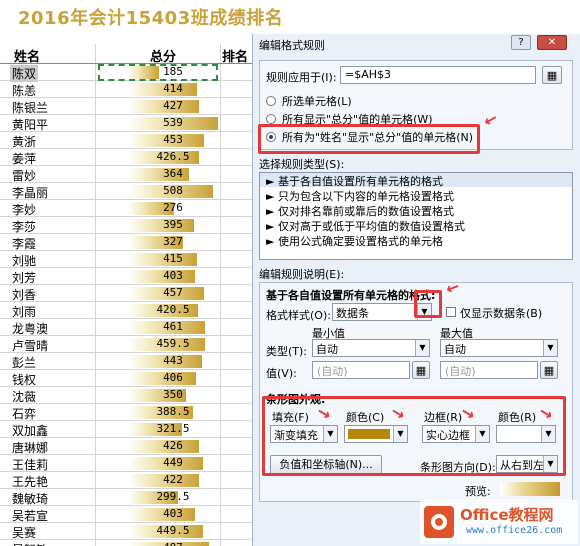 The height and width of the screenshot is (546, 580). I want to click on table-row: 吴智敏 487, so click(126, 543).